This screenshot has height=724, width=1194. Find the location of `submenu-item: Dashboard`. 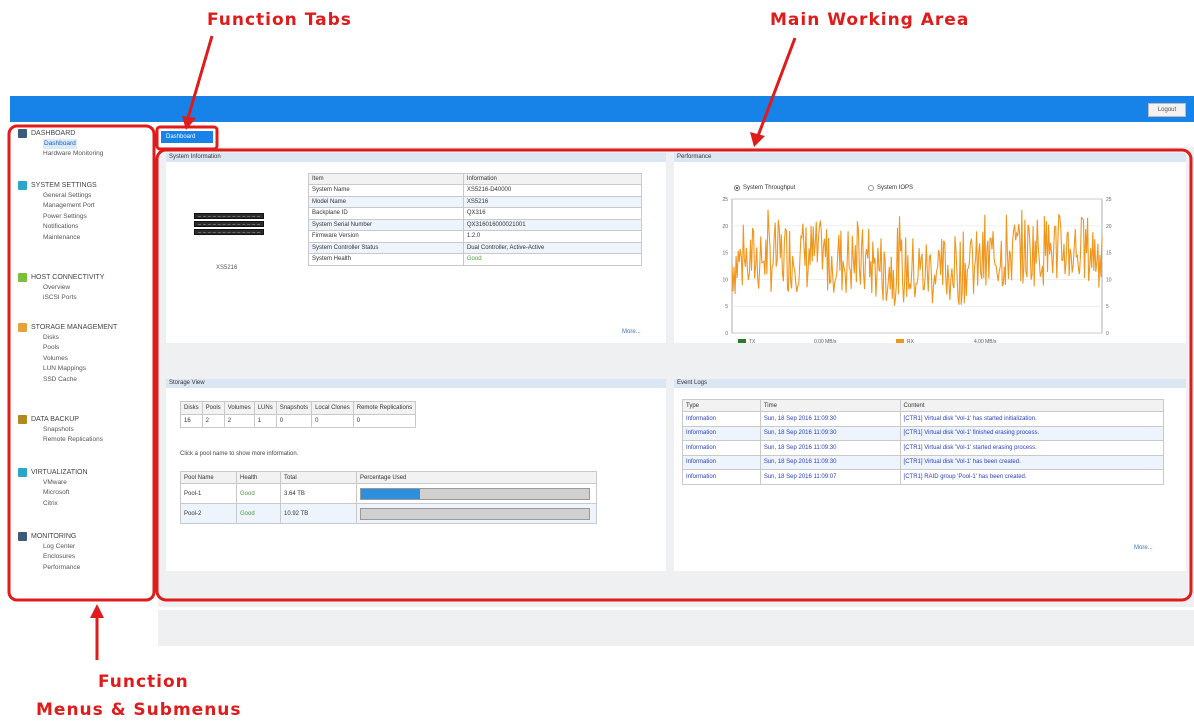

submenu-item: Dashboard is located at coordinates (73, 144).